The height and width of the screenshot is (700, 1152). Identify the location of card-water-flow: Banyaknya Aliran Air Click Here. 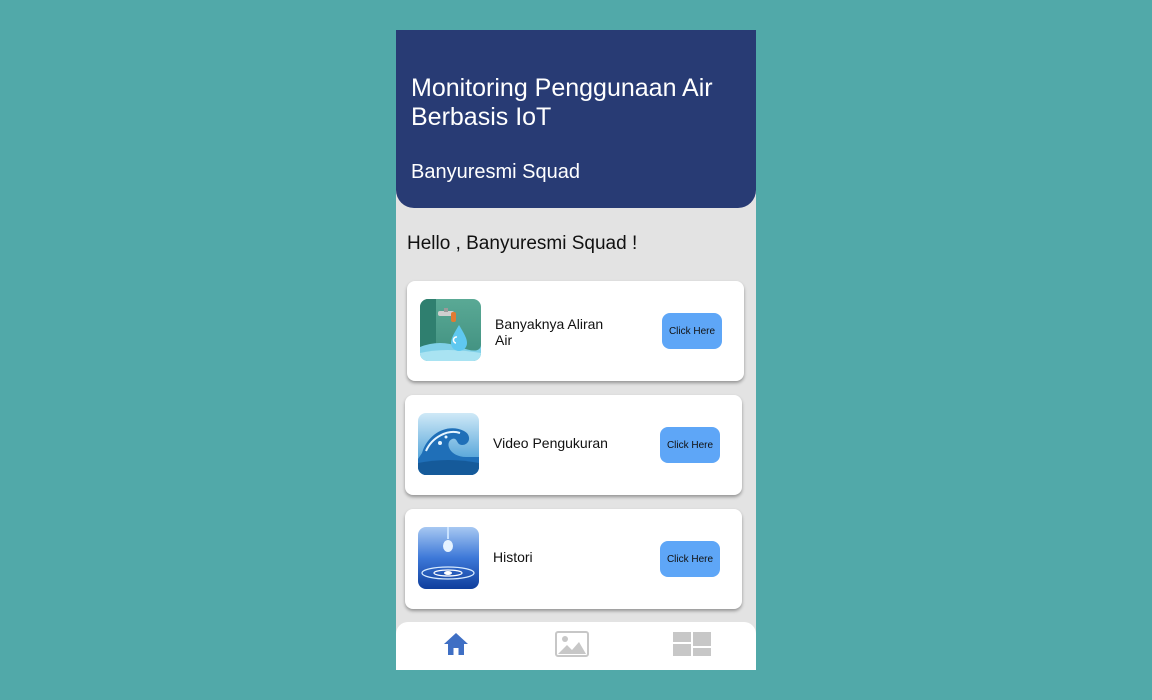
(575, 331).